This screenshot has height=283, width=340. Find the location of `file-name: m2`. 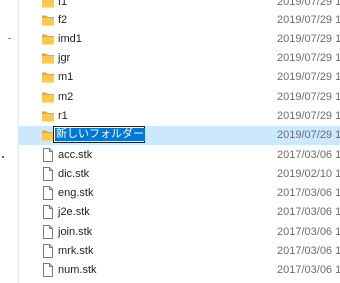

file-name: m2 is located at coordinates (66, 97).